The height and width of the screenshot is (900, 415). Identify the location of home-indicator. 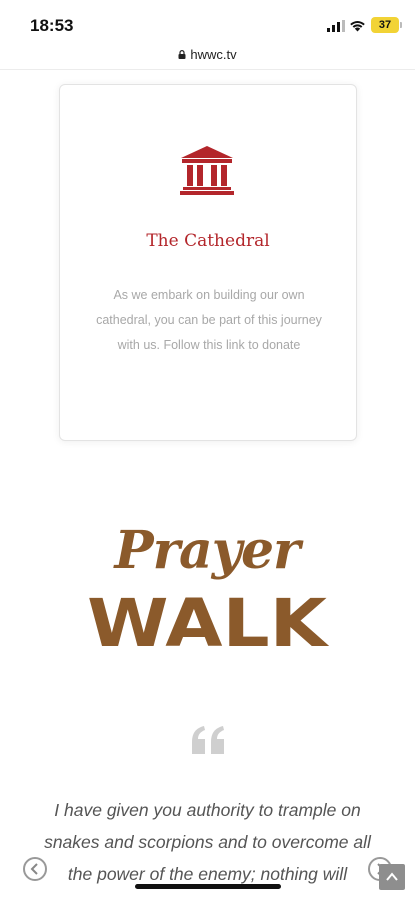
(208, 886).